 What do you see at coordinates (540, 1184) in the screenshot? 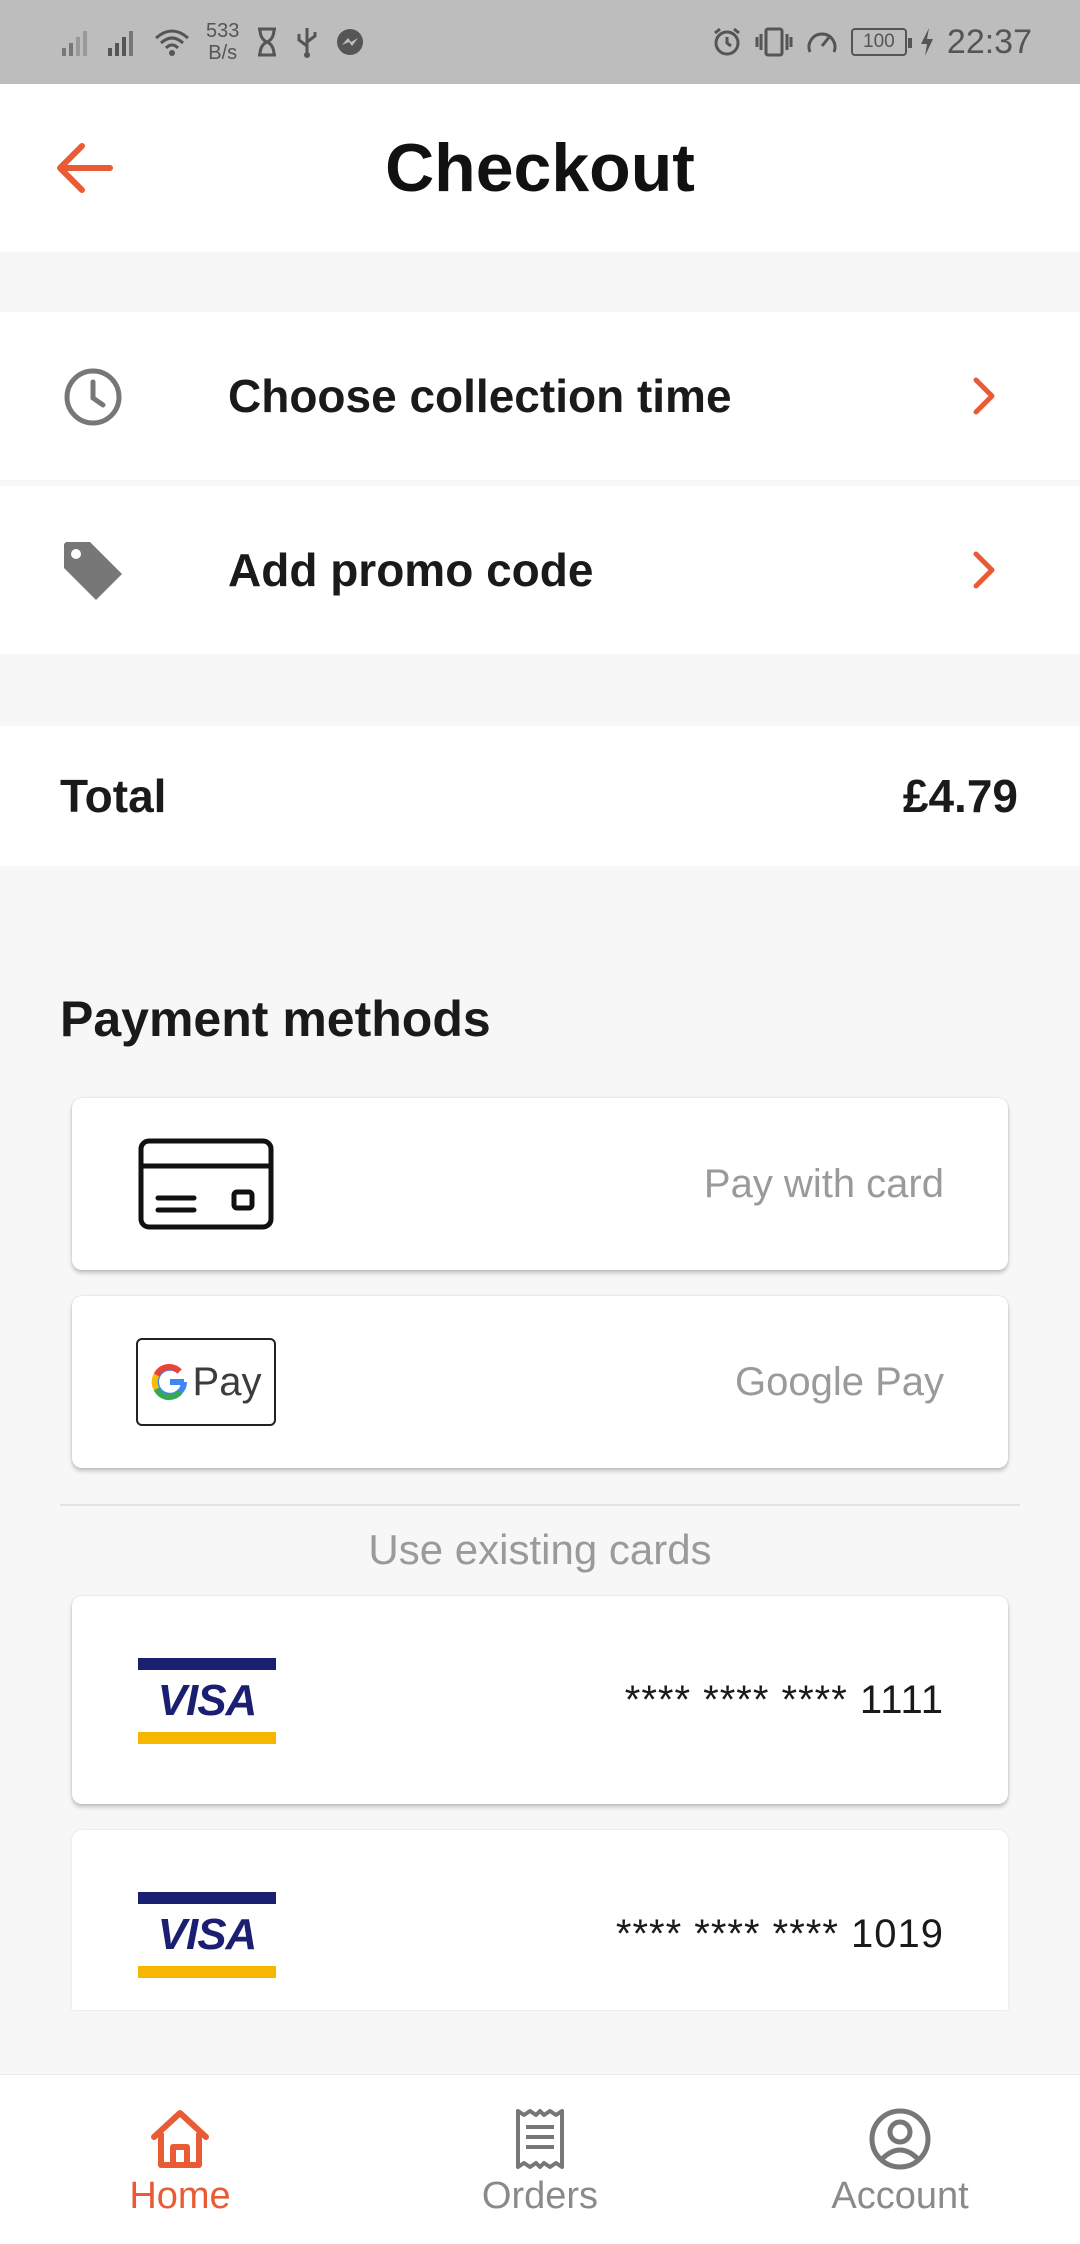
I see `pay-with-card-button: Pay with card` at bounding box center [540, 1184].